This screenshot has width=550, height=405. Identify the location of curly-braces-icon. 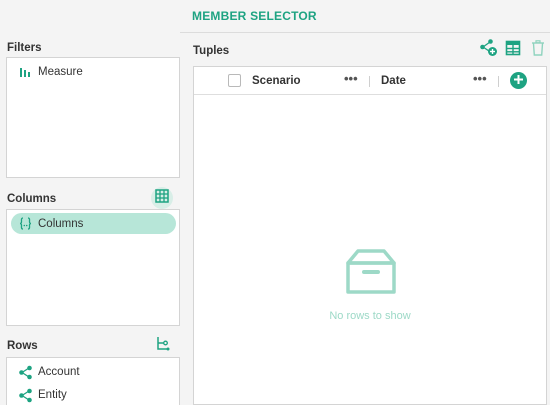
(25, 224).